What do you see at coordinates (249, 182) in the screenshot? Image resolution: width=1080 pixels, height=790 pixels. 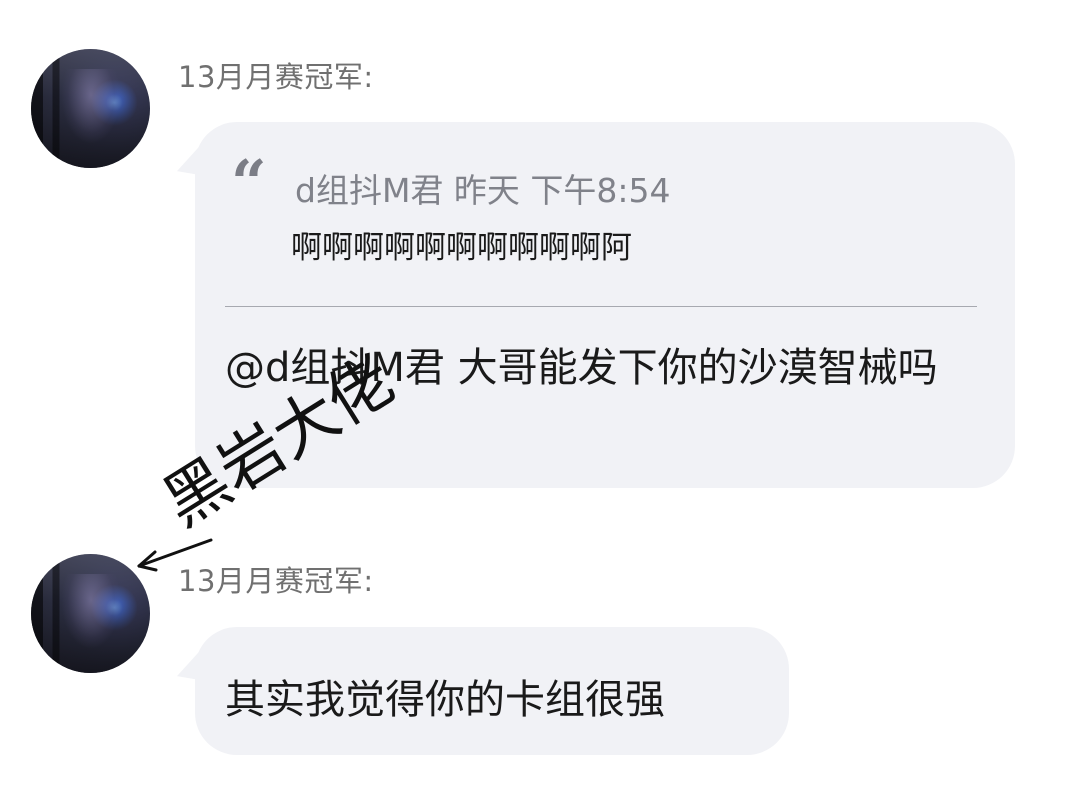 I see `quote-icon: “` at bounding box center [249, 182].